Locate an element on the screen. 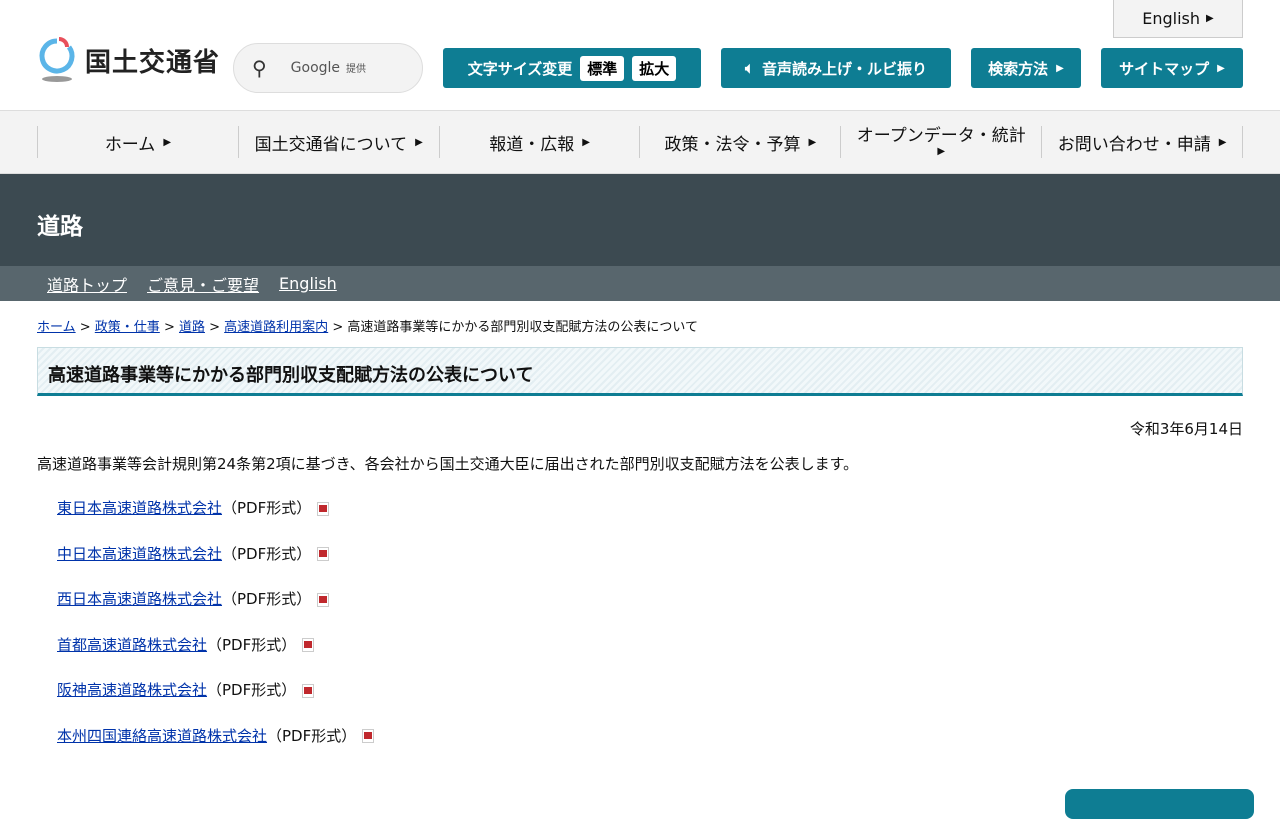  search-method-button: 検索方法 ▶ is located at coordinates (1026, 68).